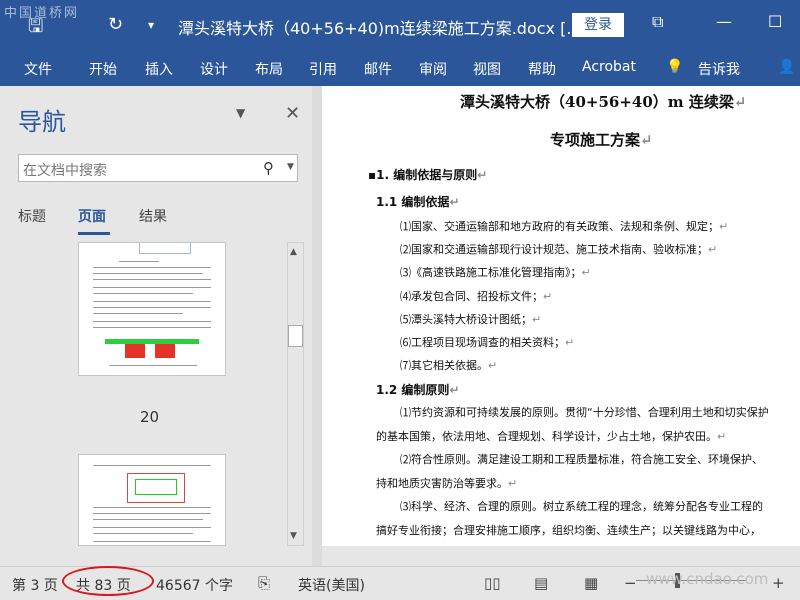 This screenshot has height=600, width=800. I want to click on pane-splitter, so click(317, 326).